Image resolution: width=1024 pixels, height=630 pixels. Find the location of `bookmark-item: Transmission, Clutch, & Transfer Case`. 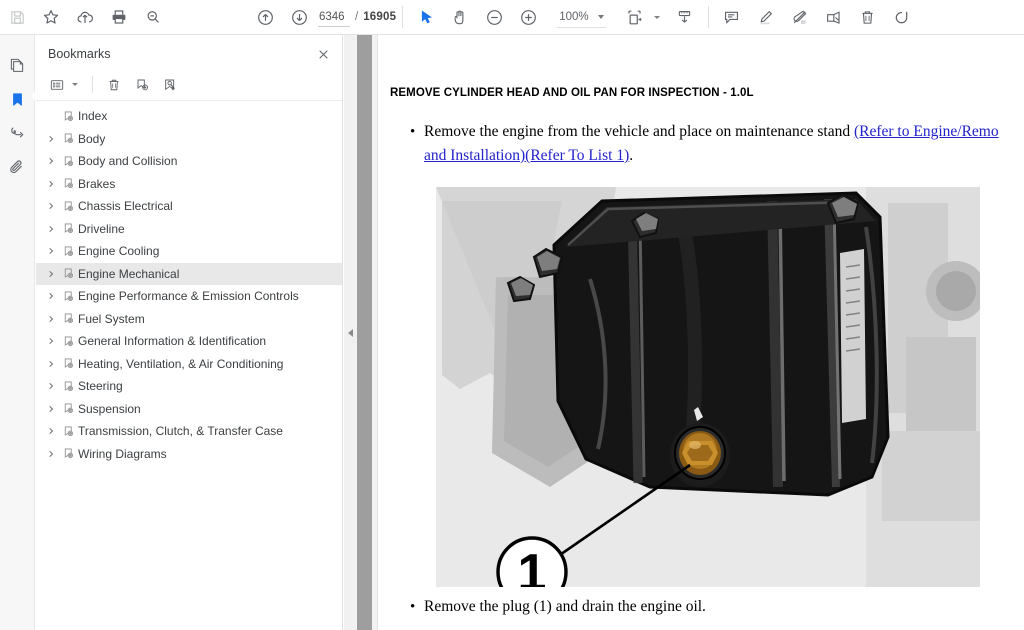

bookmark-item: Transmission, Clutch, & Transfer Case is located at coordinates (189, 431).